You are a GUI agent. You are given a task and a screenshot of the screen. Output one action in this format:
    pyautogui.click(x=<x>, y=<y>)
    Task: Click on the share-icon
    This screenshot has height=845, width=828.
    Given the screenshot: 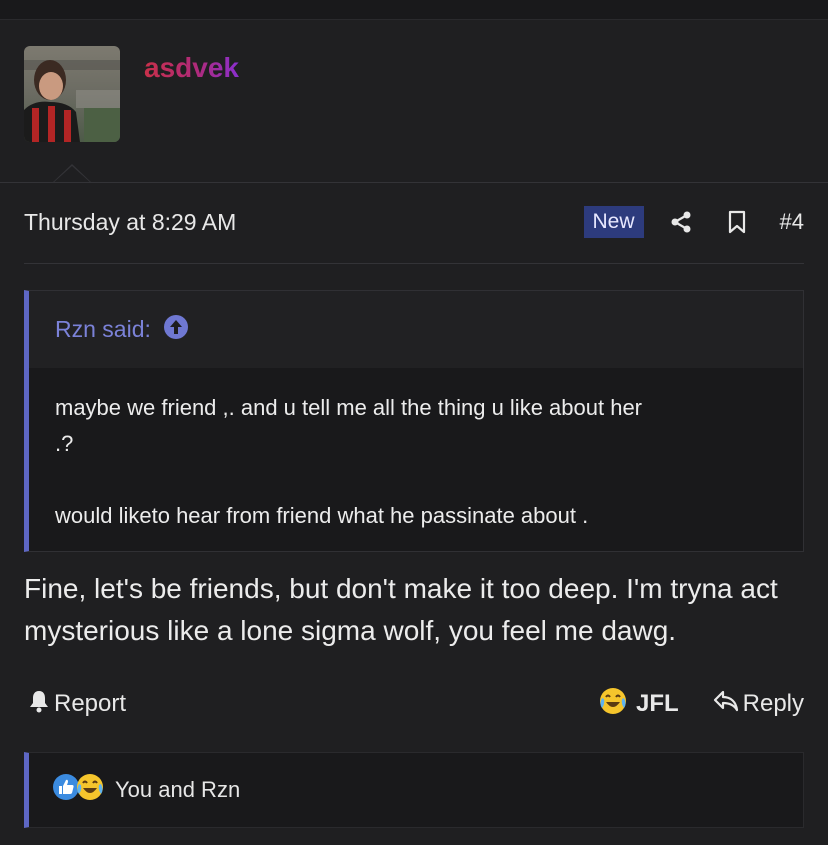 What is the action you would take?
    pyautogui.click(x=681, y=222)
    